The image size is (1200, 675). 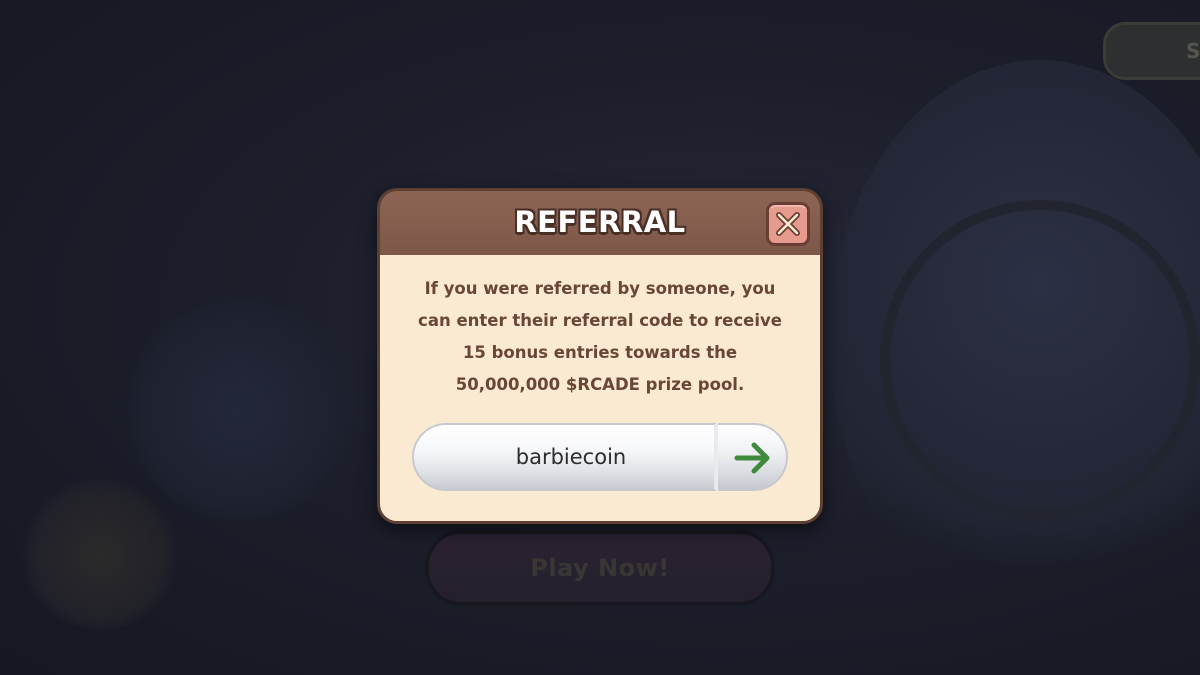 What do you see at coordinates (100, 555) in the screenshot?
I see `background-creature-art` at bounding box center [100, 555].